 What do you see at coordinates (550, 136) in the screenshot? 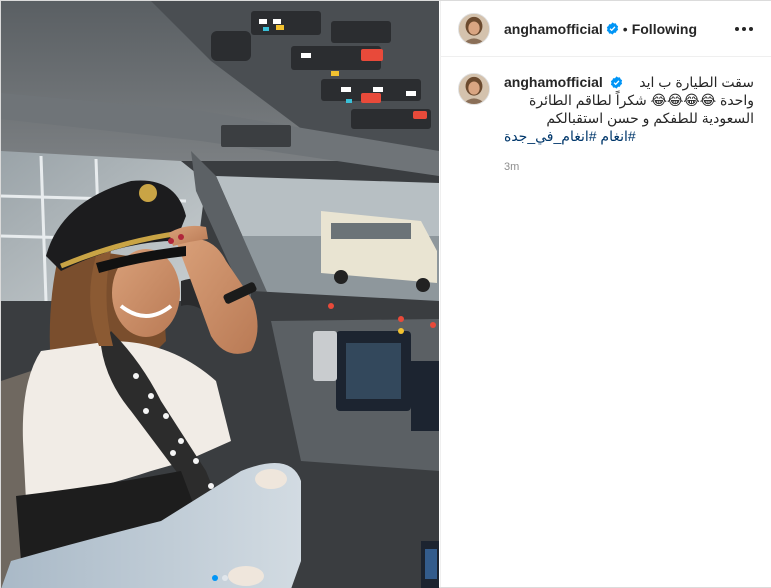
I see `hashtag-link: #انغام_في_جدة` at bounding box center [550, 136].